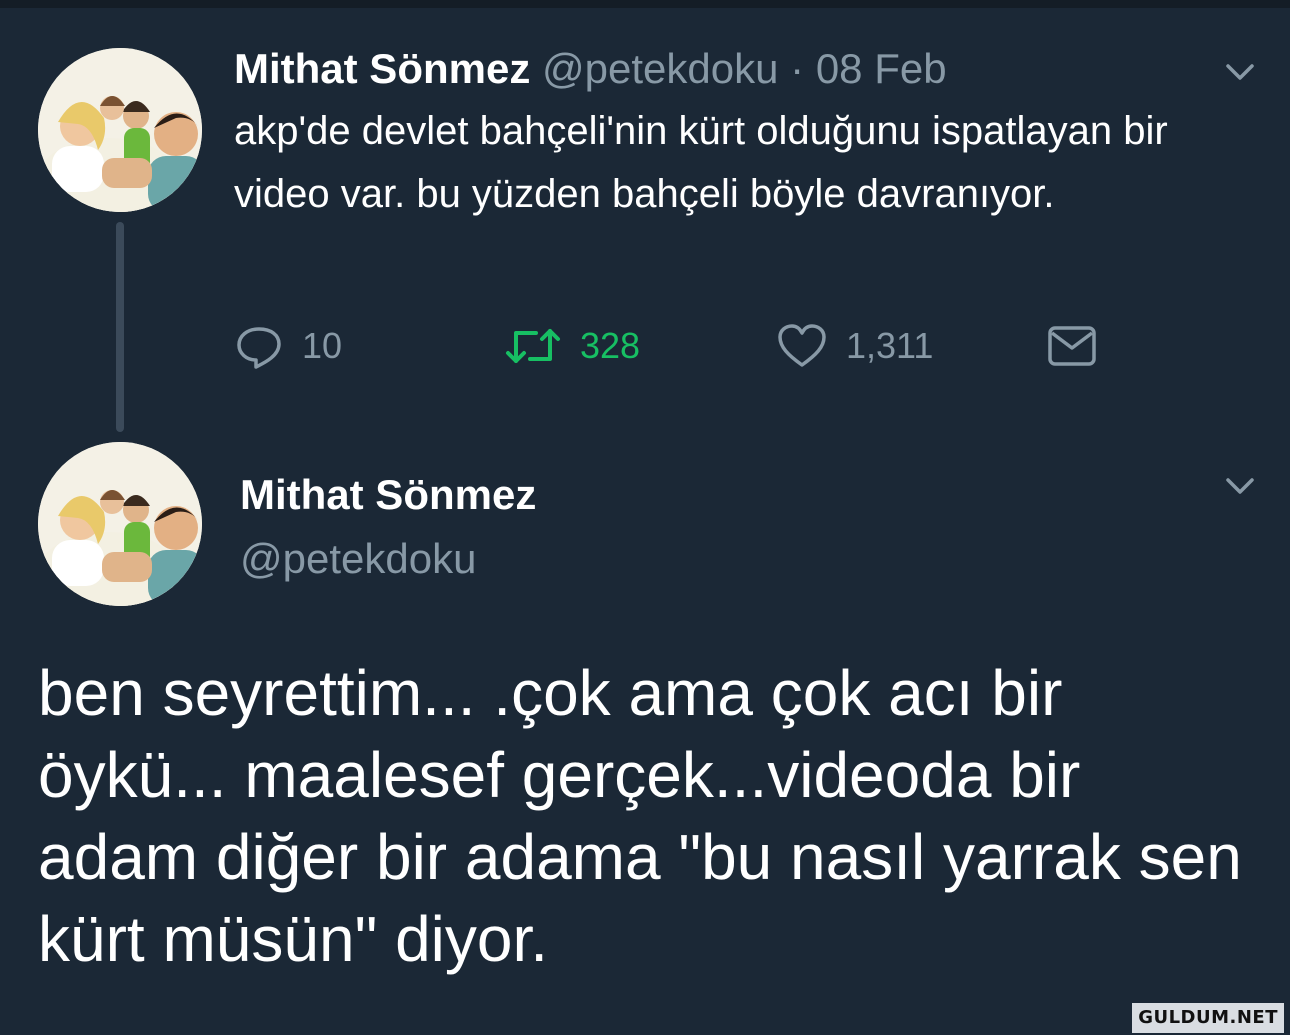 This screenshot has height=1035, width=1290. I want to click on retweet-icon, so click(533, 346).